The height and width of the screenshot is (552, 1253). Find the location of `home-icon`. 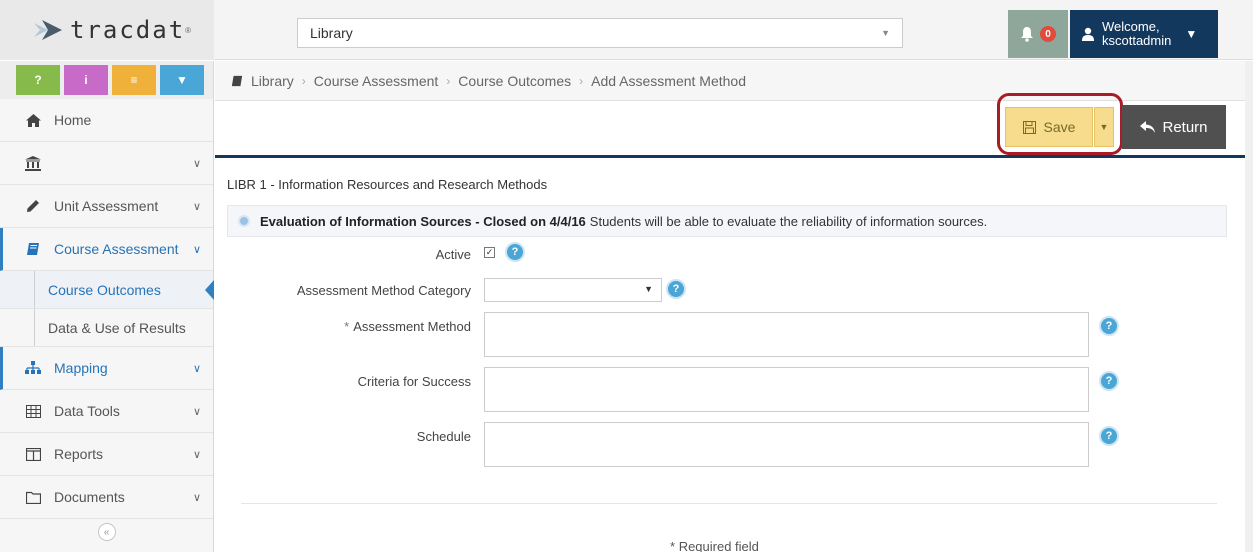

home-icon is located at coordinates (33, 120).